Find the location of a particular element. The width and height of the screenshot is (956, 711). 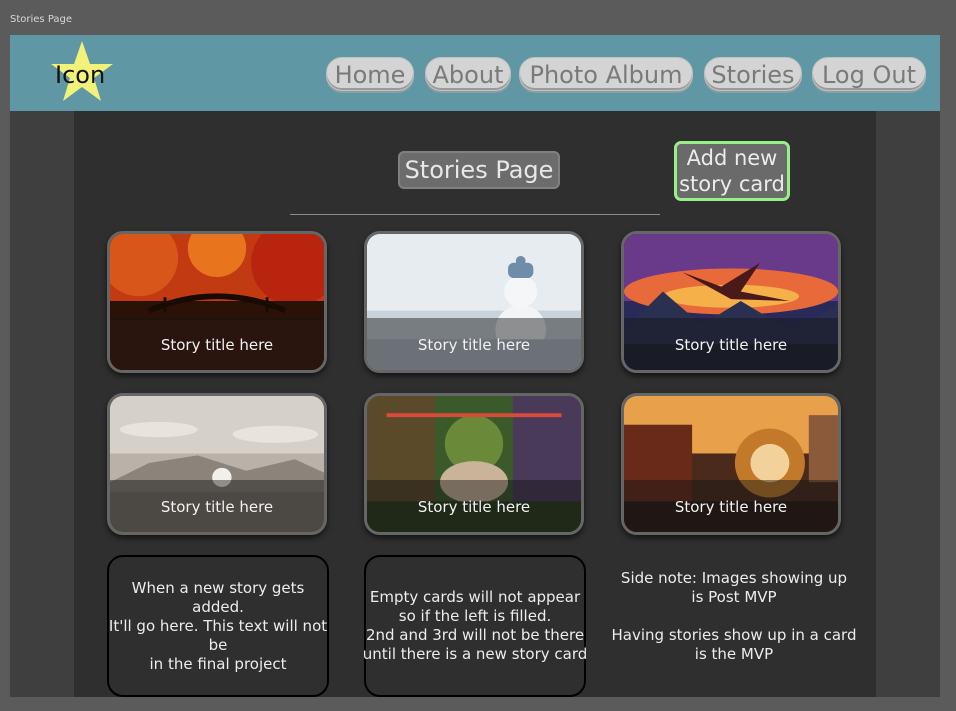

page-title: Stories Page is located at coordinates (479, 170).